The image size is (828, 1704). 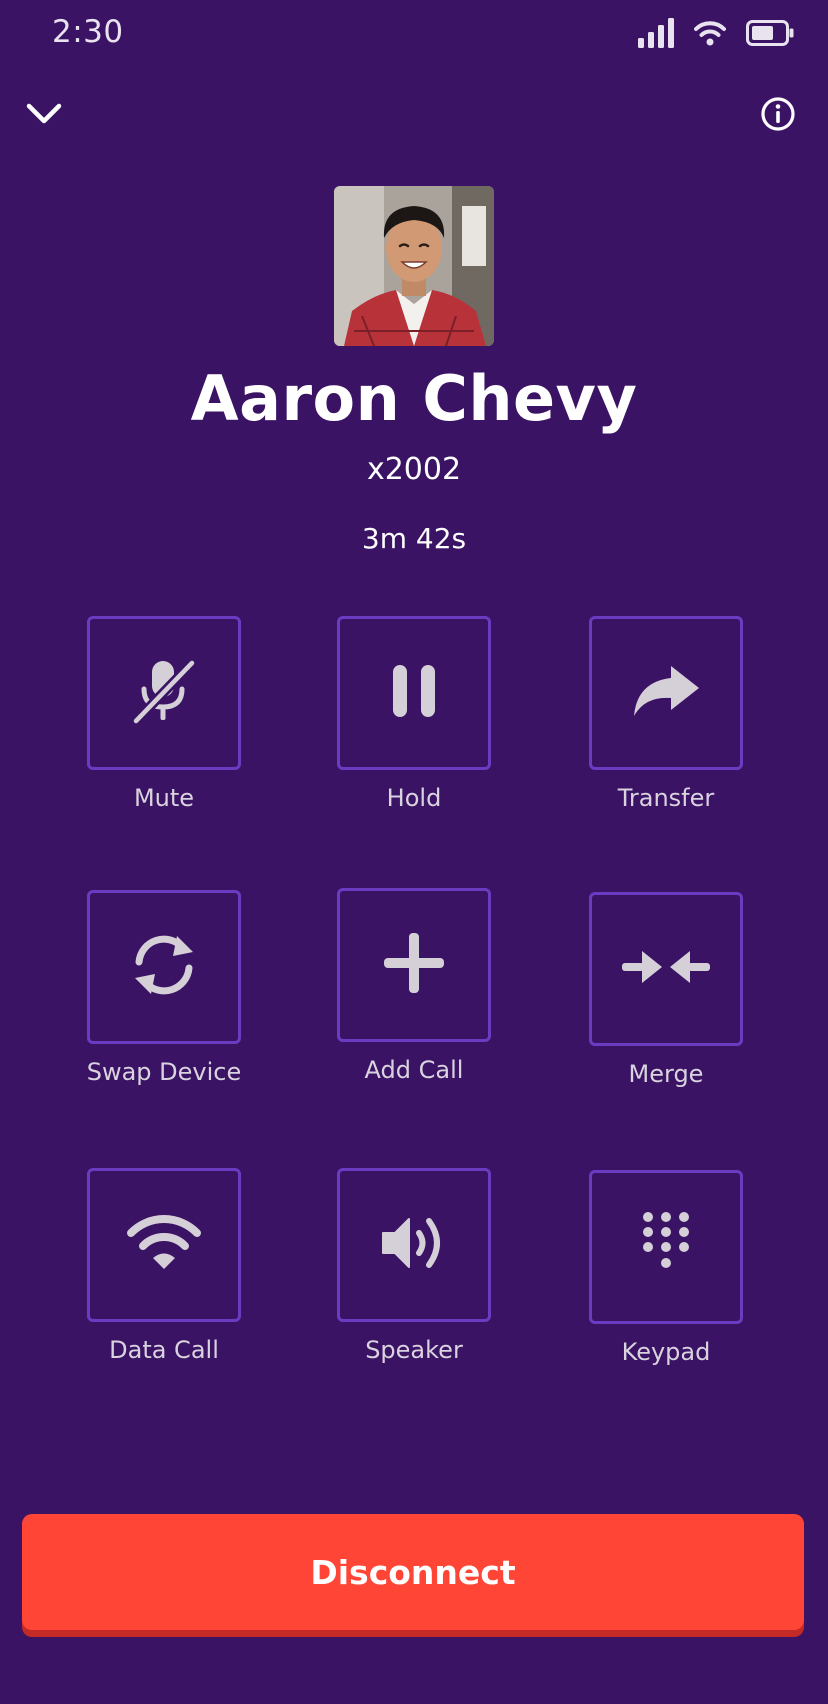 I want to click on call-duration: 3m 42s, so click(x=414, y=538).